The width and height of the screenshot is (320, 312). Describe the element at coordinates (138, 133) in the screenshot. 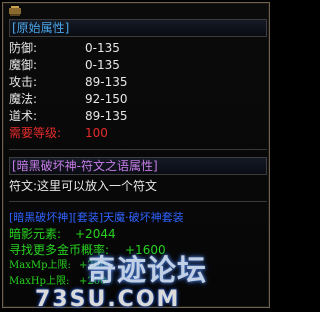

I see `required-level-row: 需要等级: 100` at that location.